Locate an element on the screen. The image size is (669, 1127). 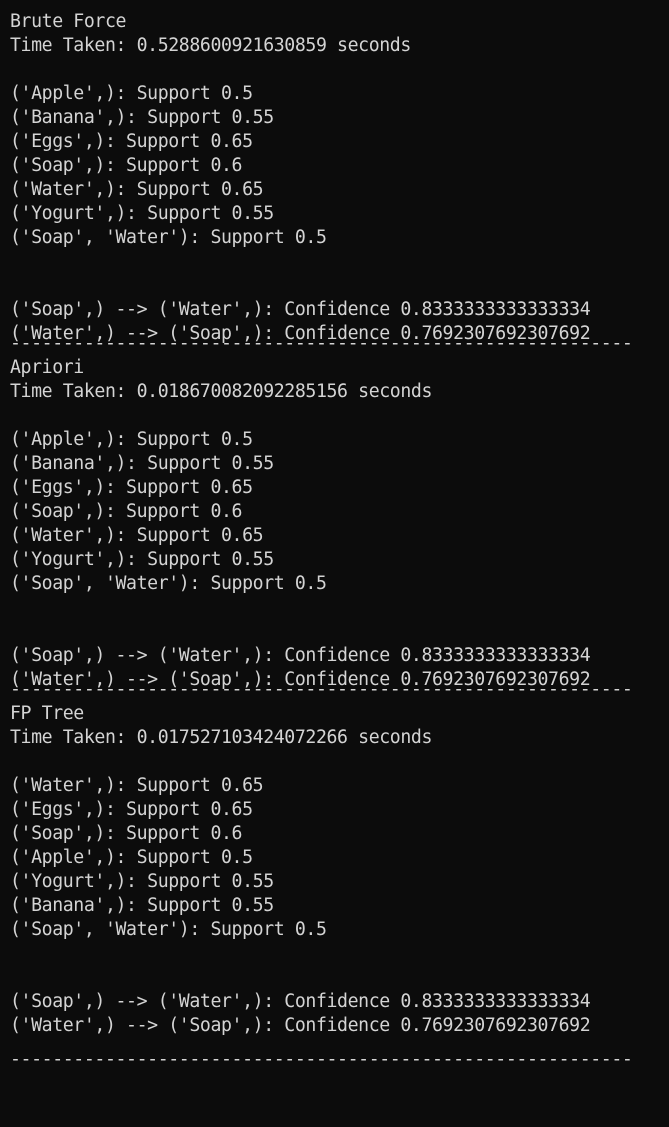
section-title: Apriori is located at coordinates (47, 367).